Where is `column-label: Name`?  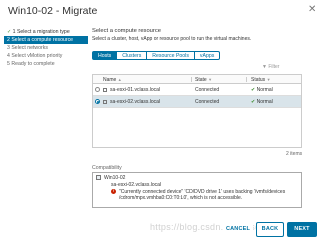 column-label: Name is located at coordinates (110, 80).